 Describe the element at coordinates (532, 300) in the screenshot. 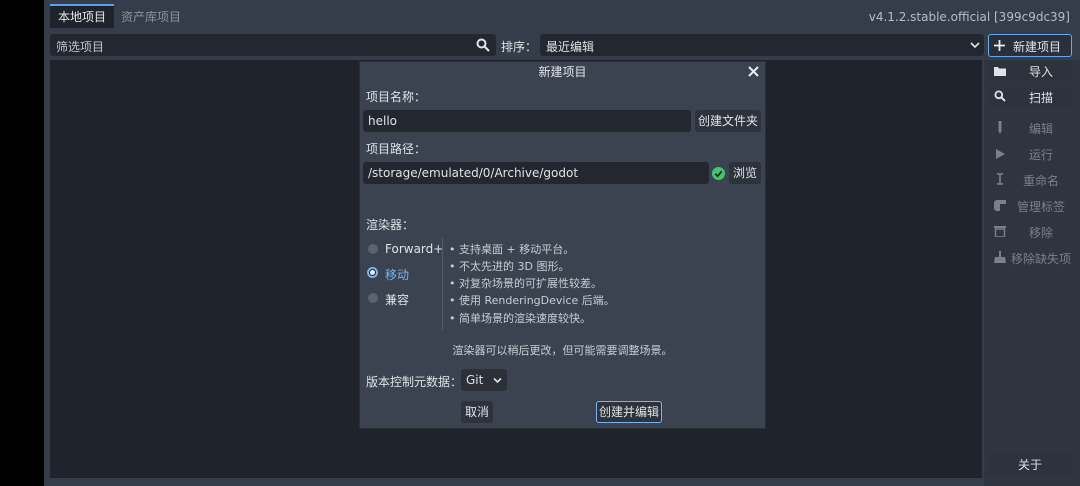

I see `renderer-description-line: • 使用 RenderingDevice 后端。` at that location.